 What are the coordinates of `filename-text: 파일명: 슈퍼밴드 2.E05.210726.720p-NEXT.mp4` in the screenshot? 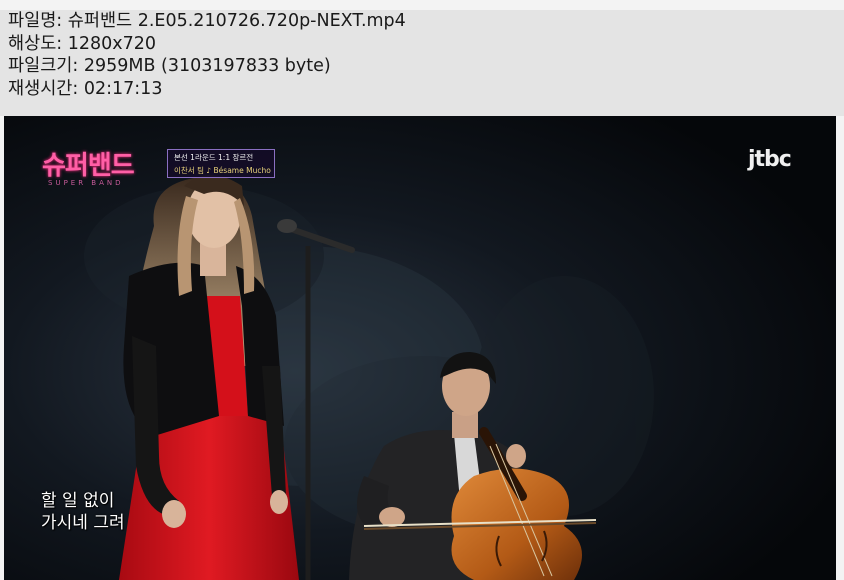 It's located at (207, 21).